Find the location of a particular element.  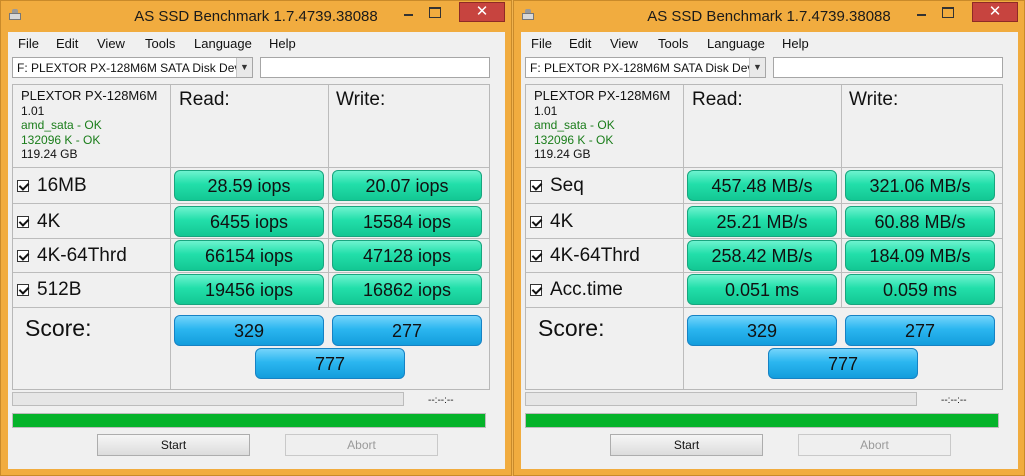

read-result: 258.42 MB/s is located at coordinates (762, 255).